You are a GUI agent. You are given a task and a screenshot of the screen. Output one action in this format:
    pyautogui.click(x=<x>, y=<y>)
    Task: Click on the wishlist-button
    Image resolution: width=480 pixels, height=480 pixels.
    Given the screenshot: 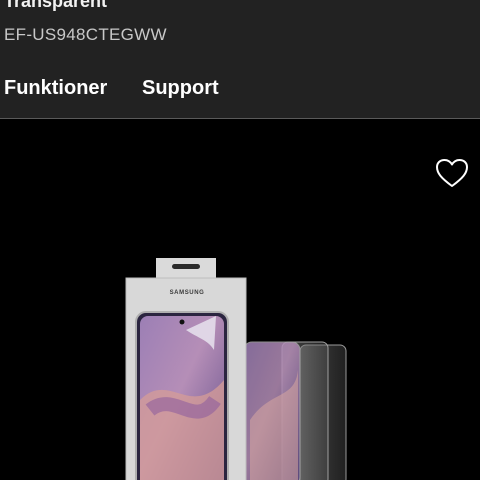 What is the action you would take?
    pyautogui.click(x=452, y=173)
    